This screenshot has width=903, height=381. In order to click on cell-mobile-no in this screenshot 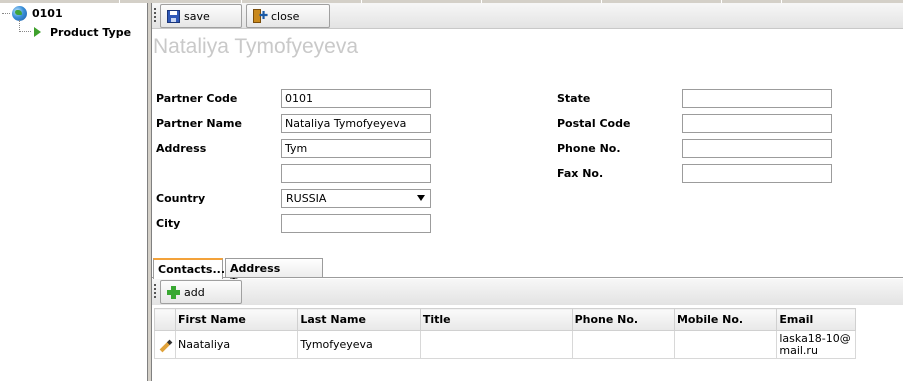, I will do `click(725, 344)`.